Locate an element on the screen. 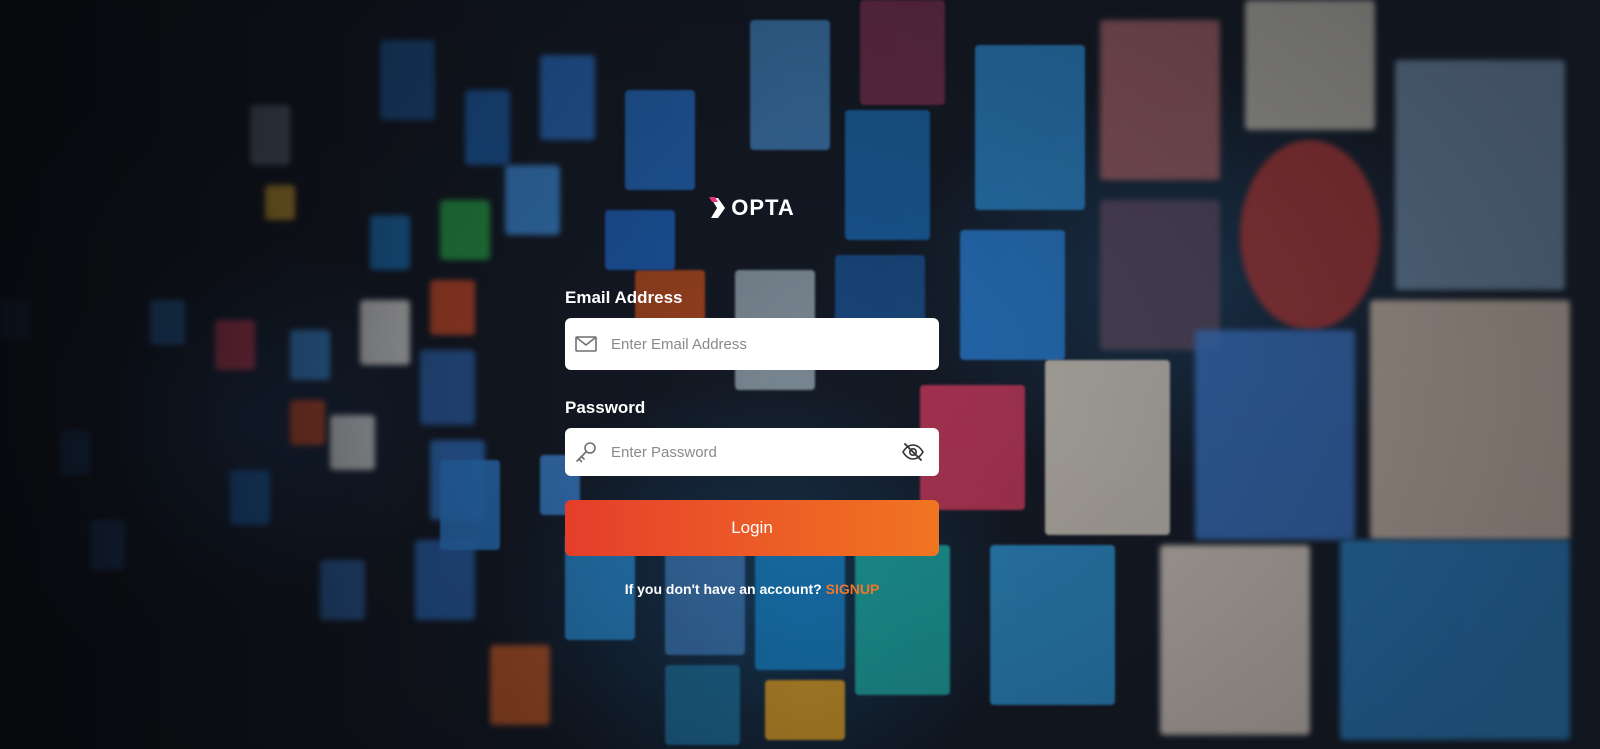 This screenshot has width=1600, height=749. signup-prompt-row: If you don't have an account? SIGNUP is located at coordinates (752, 589).